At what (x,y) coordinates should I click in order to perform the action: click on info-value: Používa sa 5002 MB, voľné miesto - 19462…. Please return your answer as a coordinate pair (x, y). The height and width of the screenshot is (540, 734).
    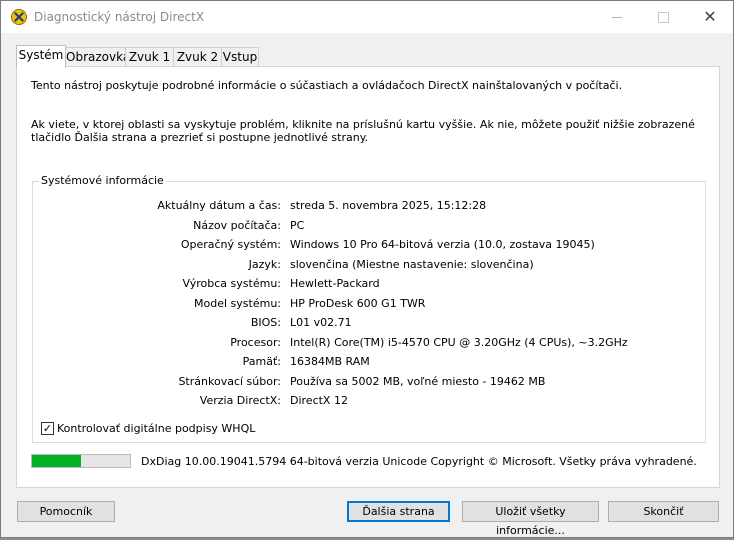
    Looking at the image, I should click on (418, 381).